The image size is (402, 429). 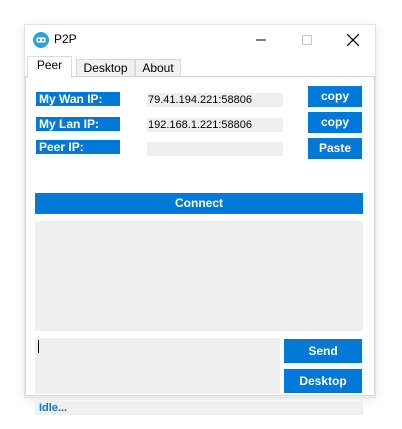 What do you see at coordinates (215, 125) in the screenshot?
I see `lan-ip-value: 192.168.1.221:58806` at bounding box center [215, 125].